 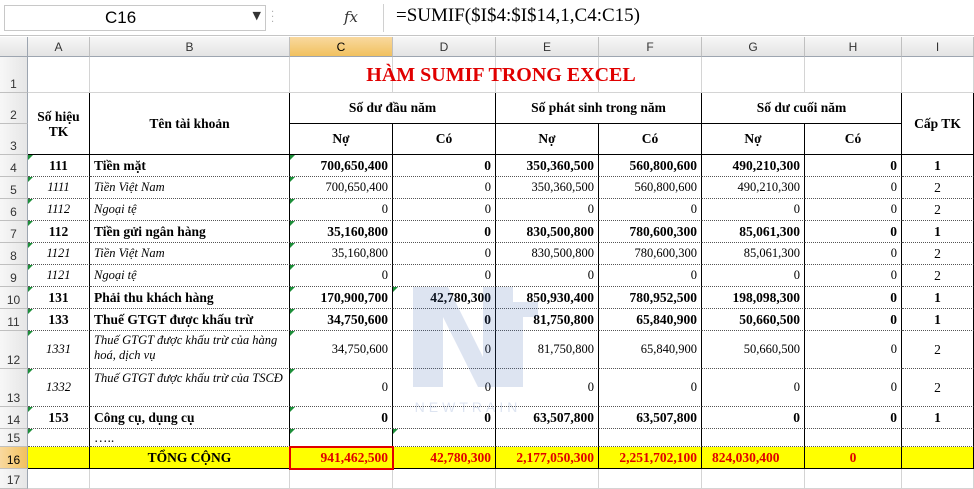 I want to click on amount-cell: 42,780,300, so click(x=444, y=298).